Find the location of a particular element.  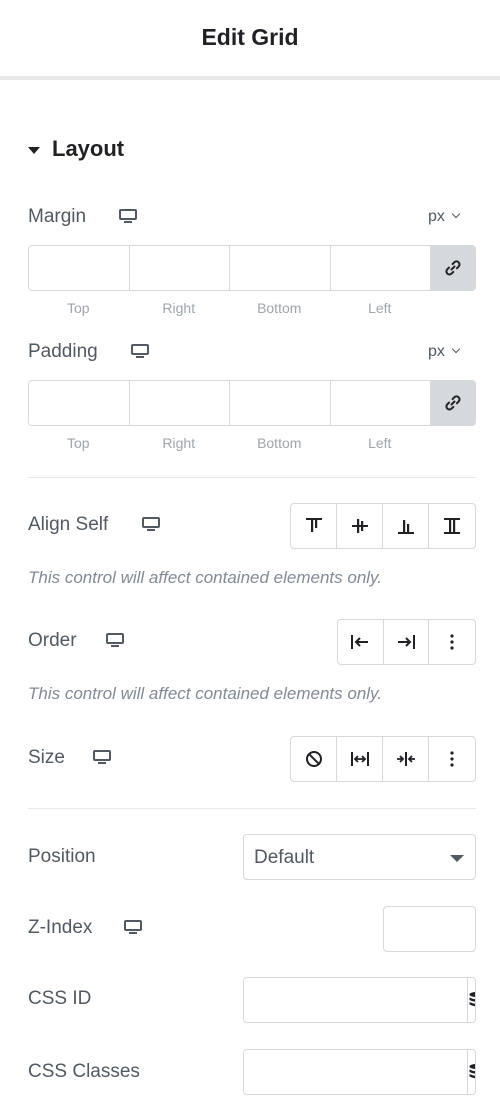

align-start-icon is located at coordinates (313, 525).